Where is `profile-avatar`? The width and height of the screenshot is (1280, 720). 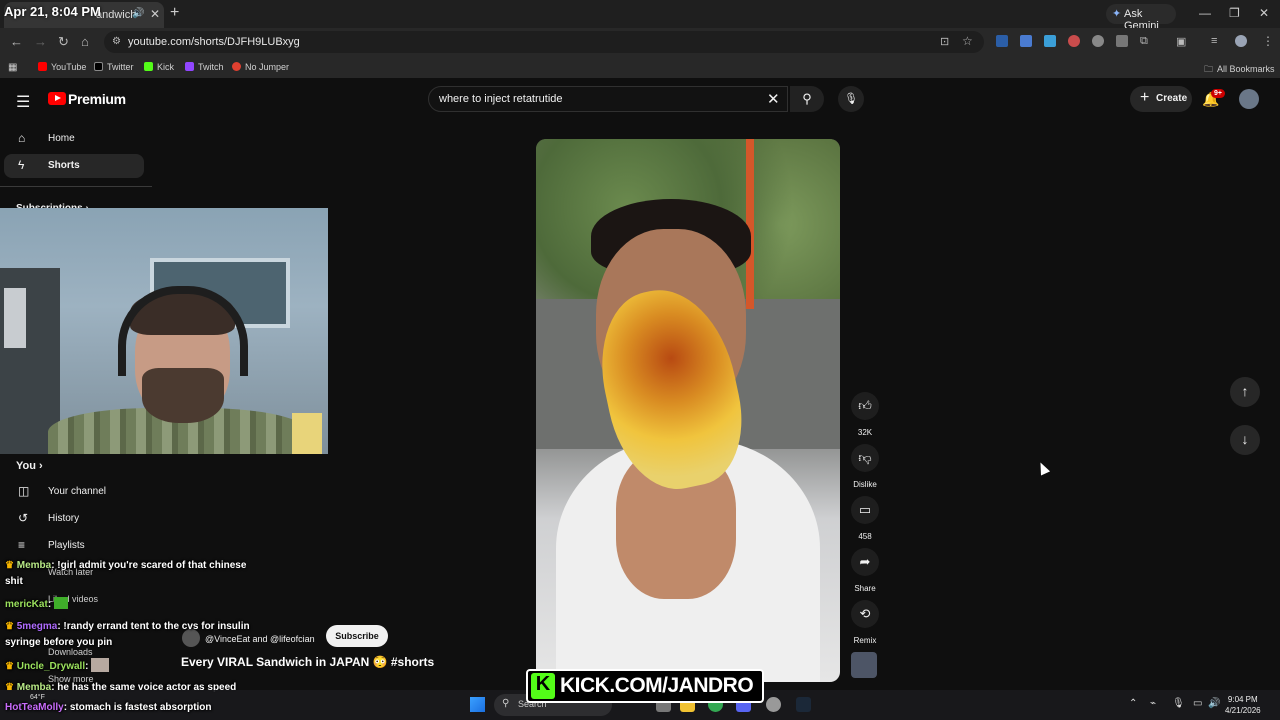 profile-avatar is located at coordinates (1241, 41).